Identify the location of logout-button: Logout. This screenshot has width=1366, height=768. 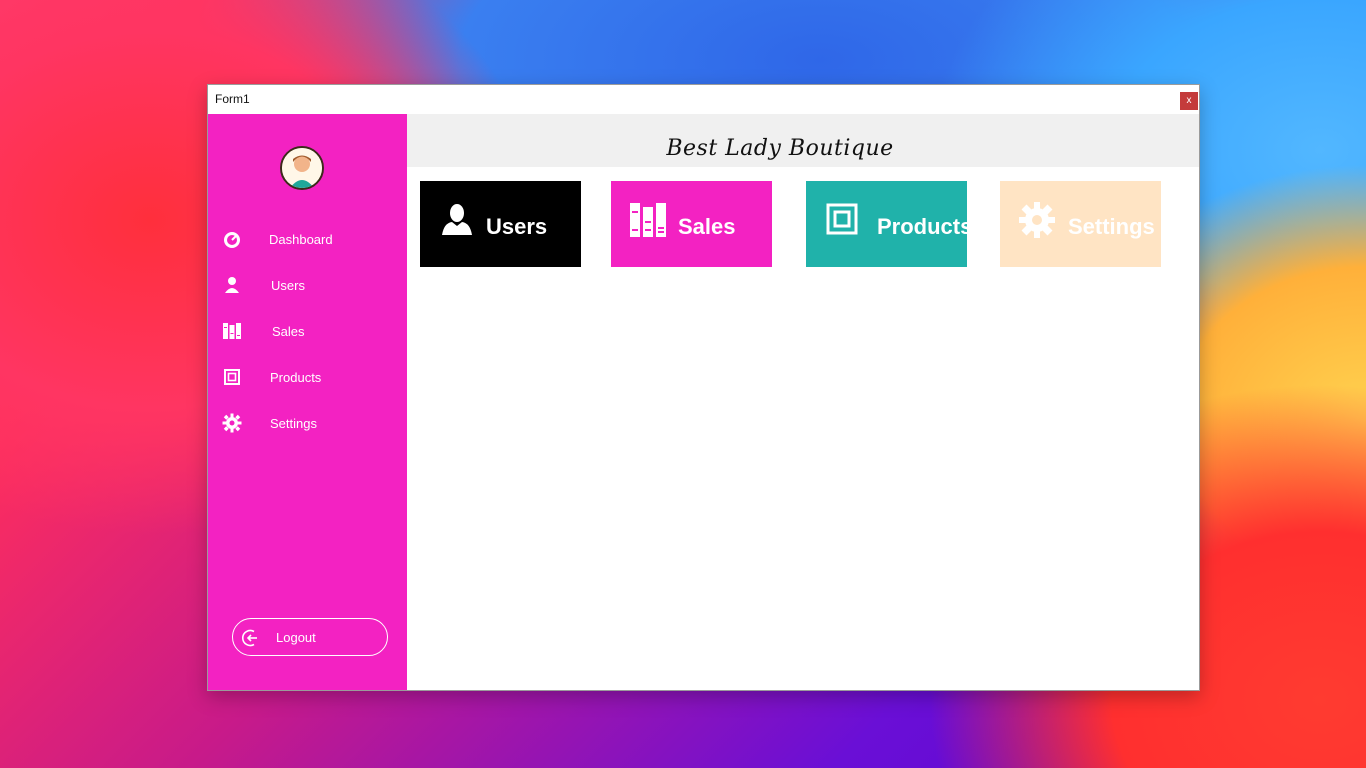
(310, 637).